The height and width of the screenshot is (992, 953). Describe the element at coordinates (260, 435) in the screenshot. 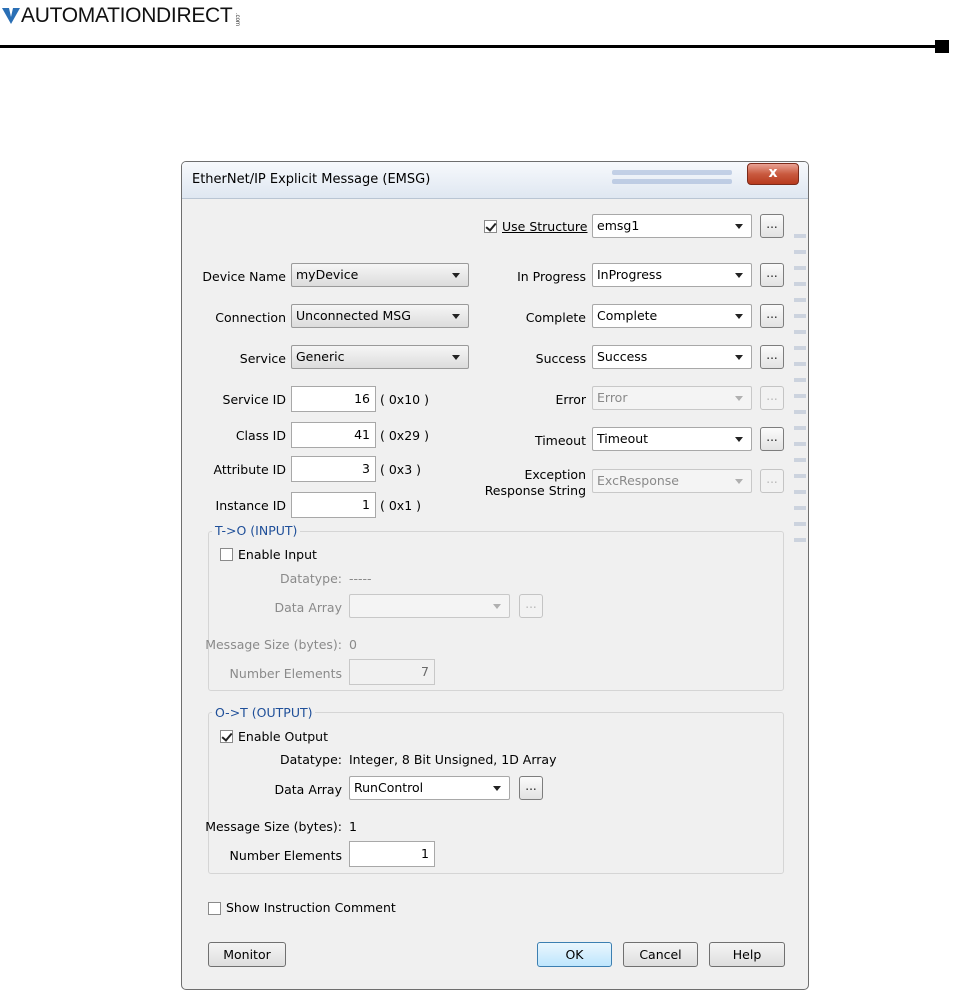

I see `class-id-label: Class ID` at that location.